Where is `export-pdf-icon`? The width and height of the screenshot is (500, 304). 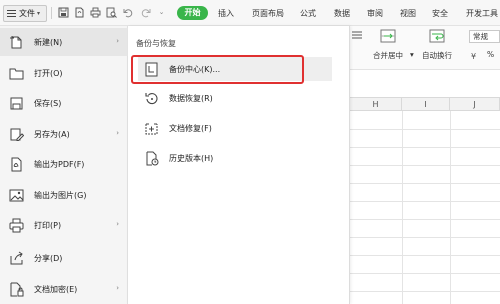 export-pdf-icon is located at coordinates (79, 12).